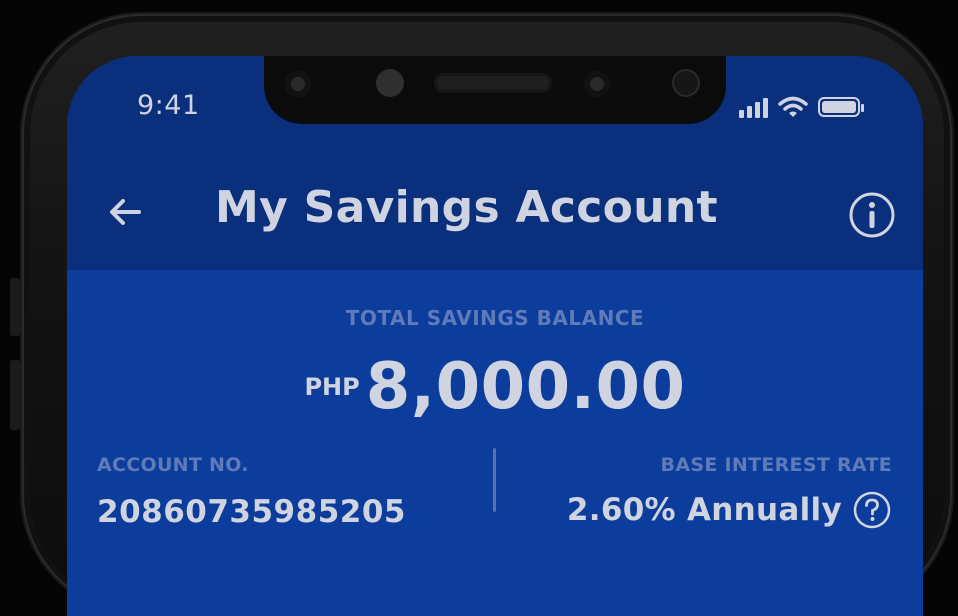  I want to click on interest-rate-row: 2.60% Annually, so click(729, 510).